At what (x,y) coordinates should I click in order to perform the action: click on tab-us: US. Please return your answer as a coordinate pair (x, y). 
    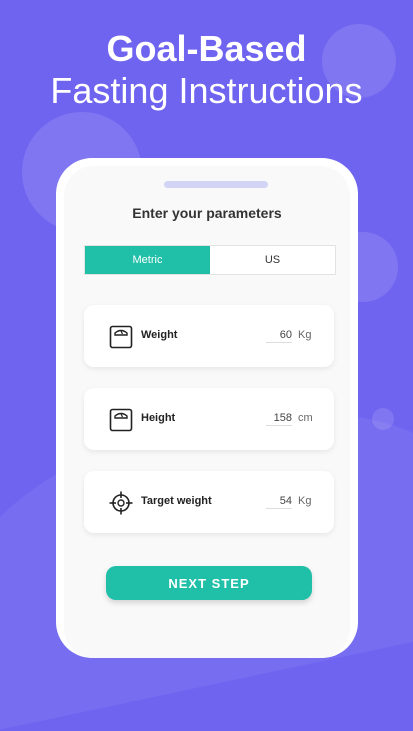
    Looking at the image, I should click on (272, 260).